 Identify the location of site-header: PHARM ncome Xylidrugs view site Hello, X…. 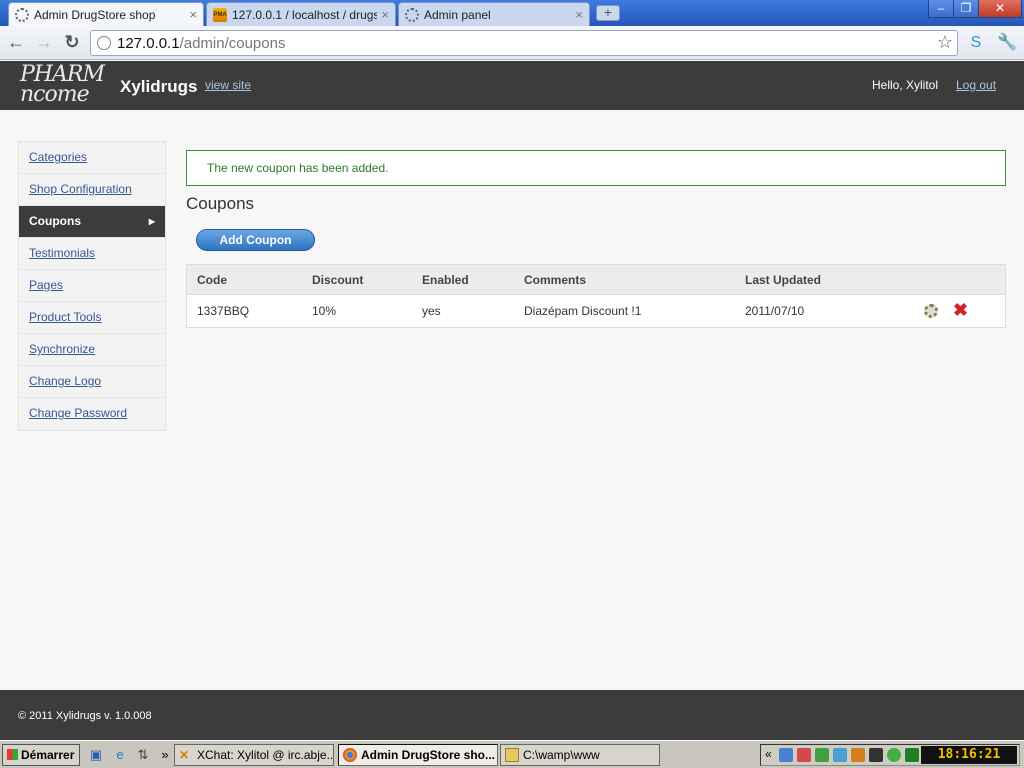
(512, 85).